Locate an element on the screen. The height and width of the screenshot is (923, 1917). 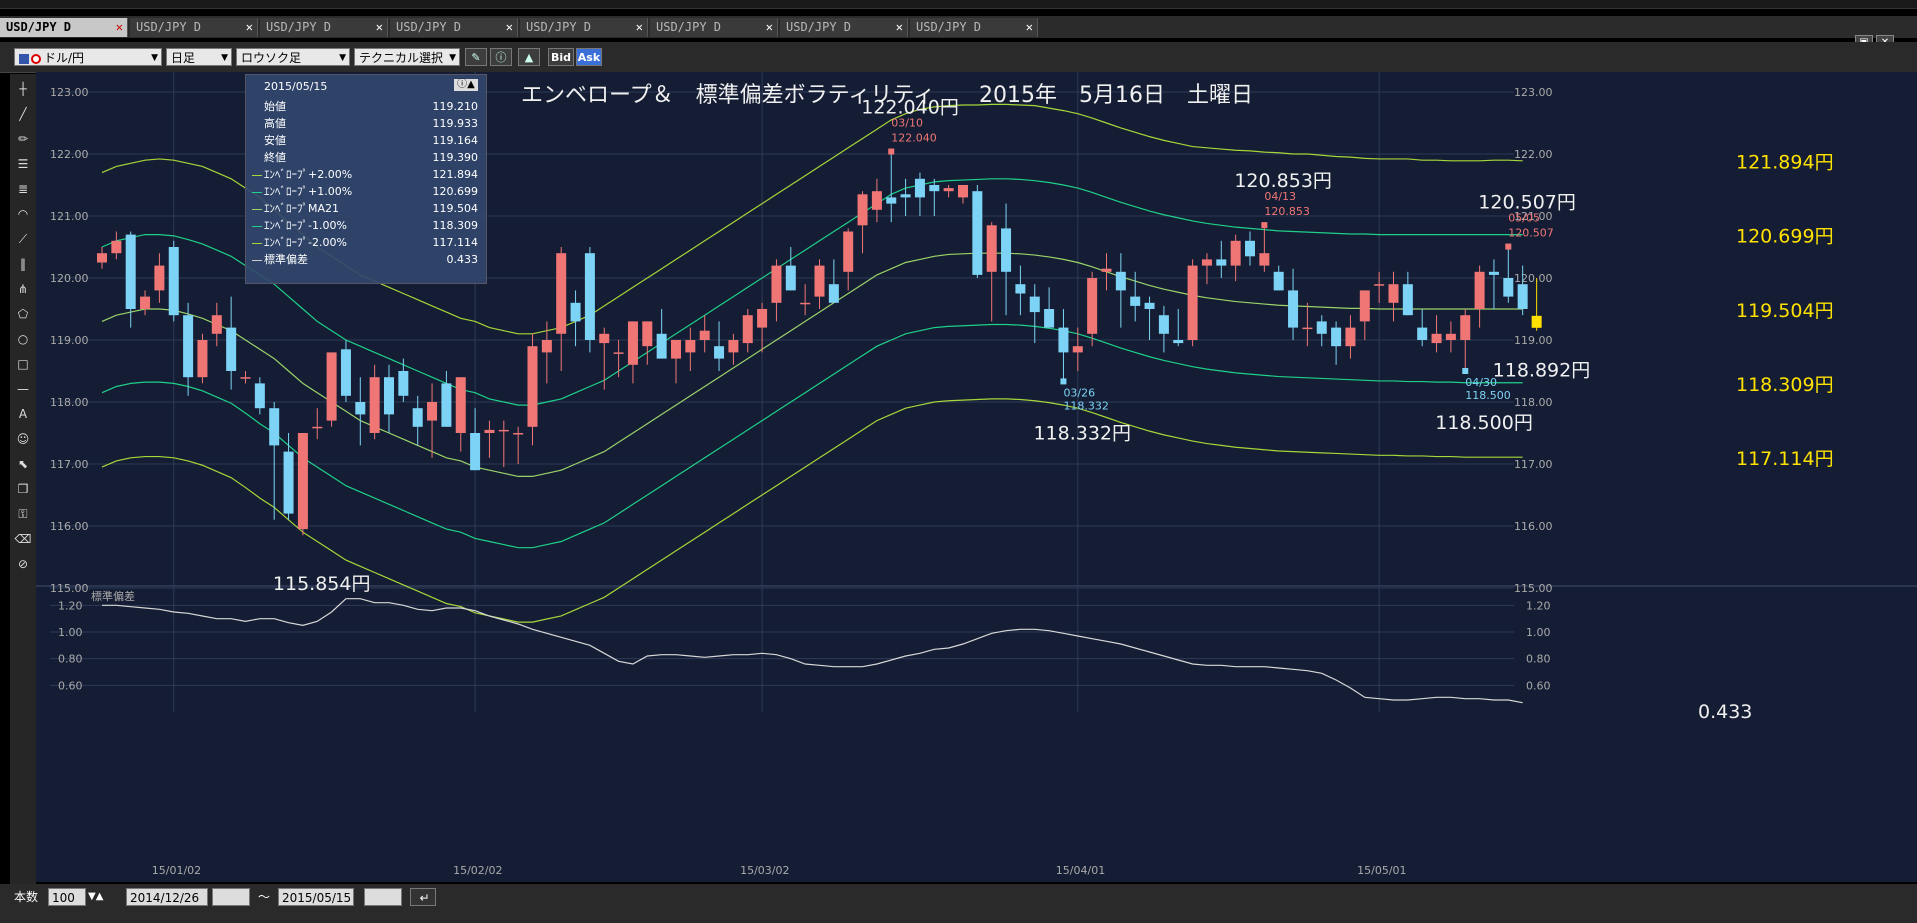
info-line-swatch is located at coordinates (257, 260).